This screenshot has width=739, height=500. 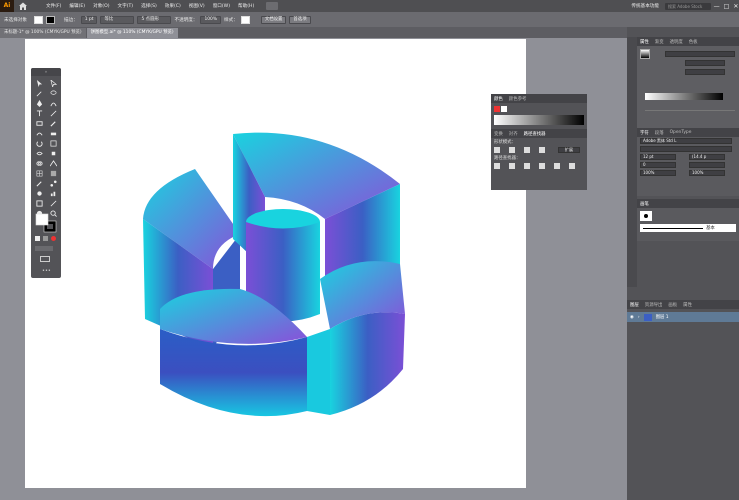 I want to click on crop-icon, so click(x=542, y=166).